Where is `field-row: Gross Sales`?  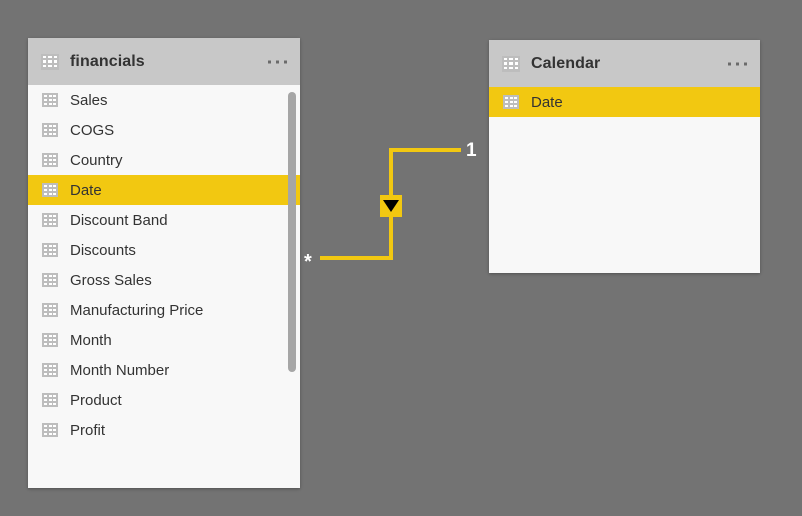 field-row: Gross Sales is located at coordinates (164, 280).